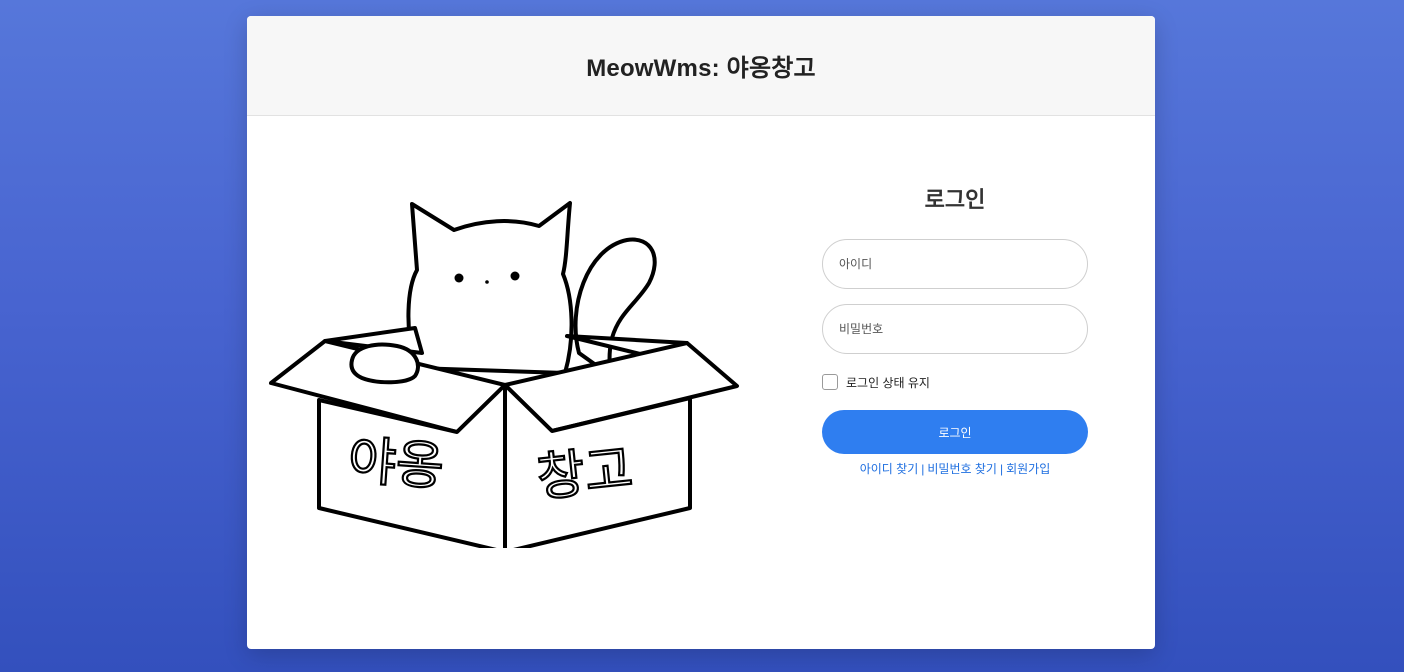 The height and width of the screenshot is (672, 1404). What do you see at coordinates (487, 282) in the screenshot?
I see `cat-nose` at bounding box center [487, 282].